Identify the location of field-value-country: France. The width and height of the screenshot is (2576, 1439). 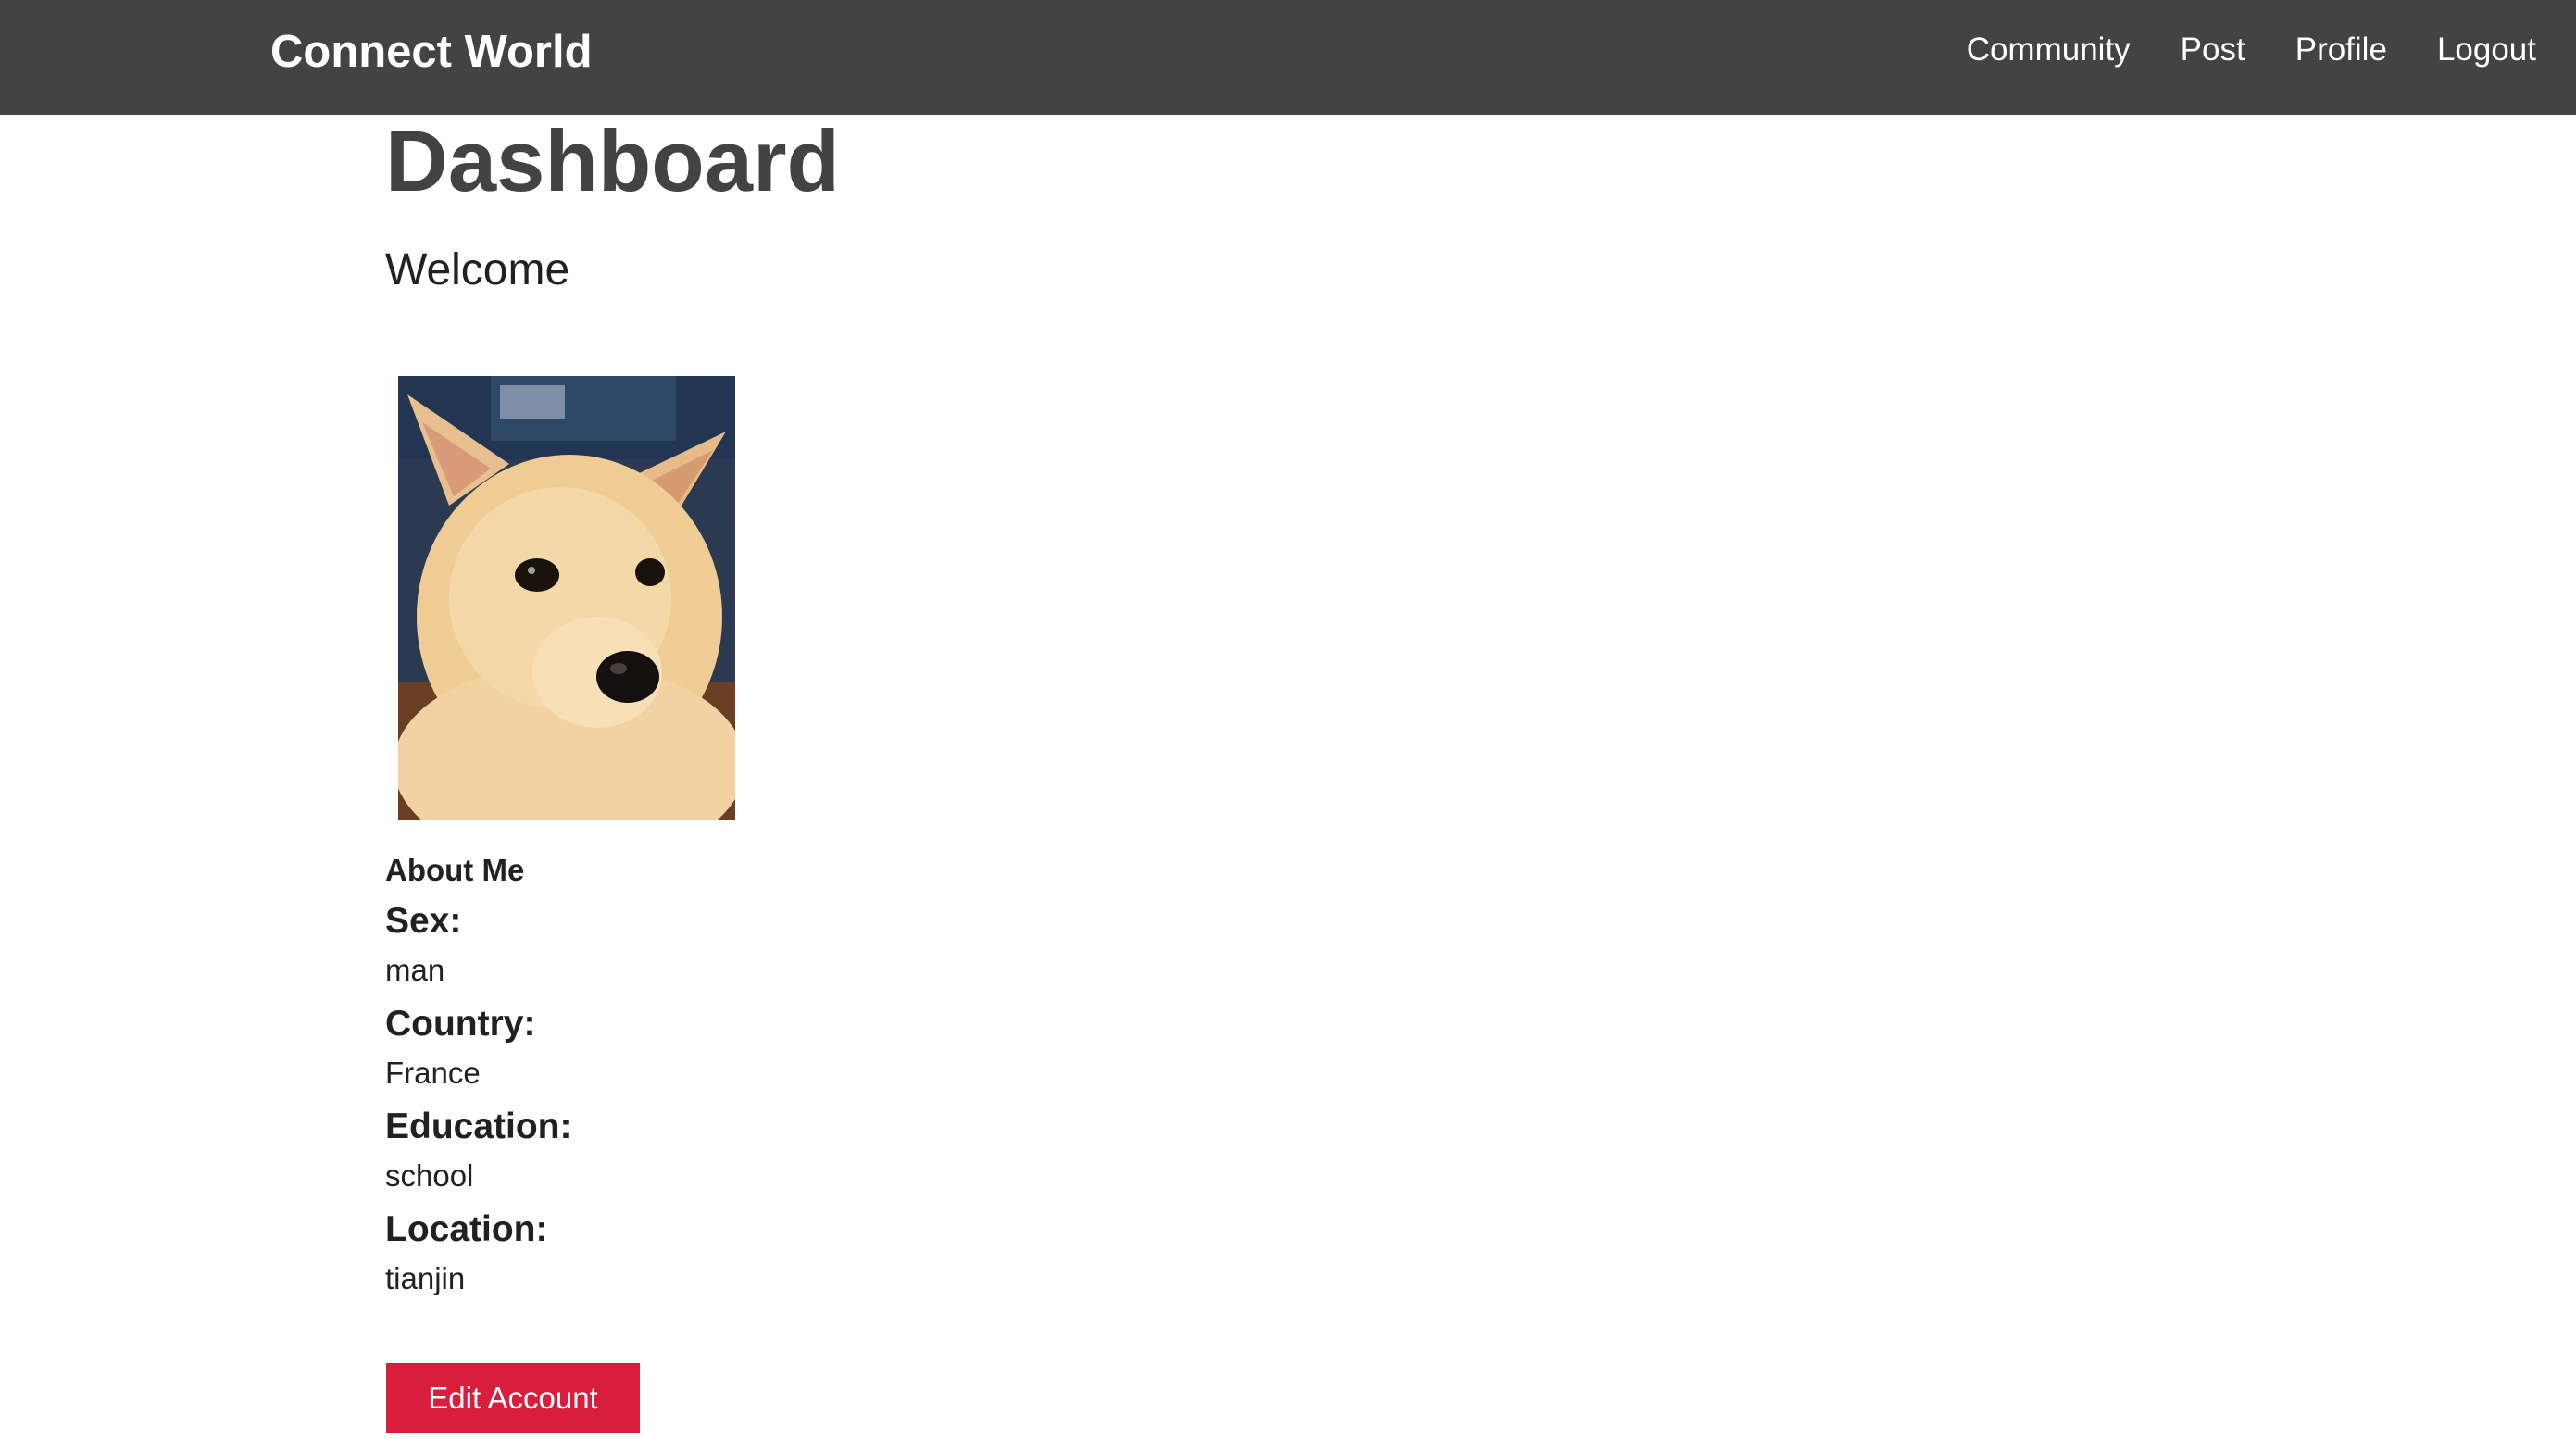
(433, 1073).